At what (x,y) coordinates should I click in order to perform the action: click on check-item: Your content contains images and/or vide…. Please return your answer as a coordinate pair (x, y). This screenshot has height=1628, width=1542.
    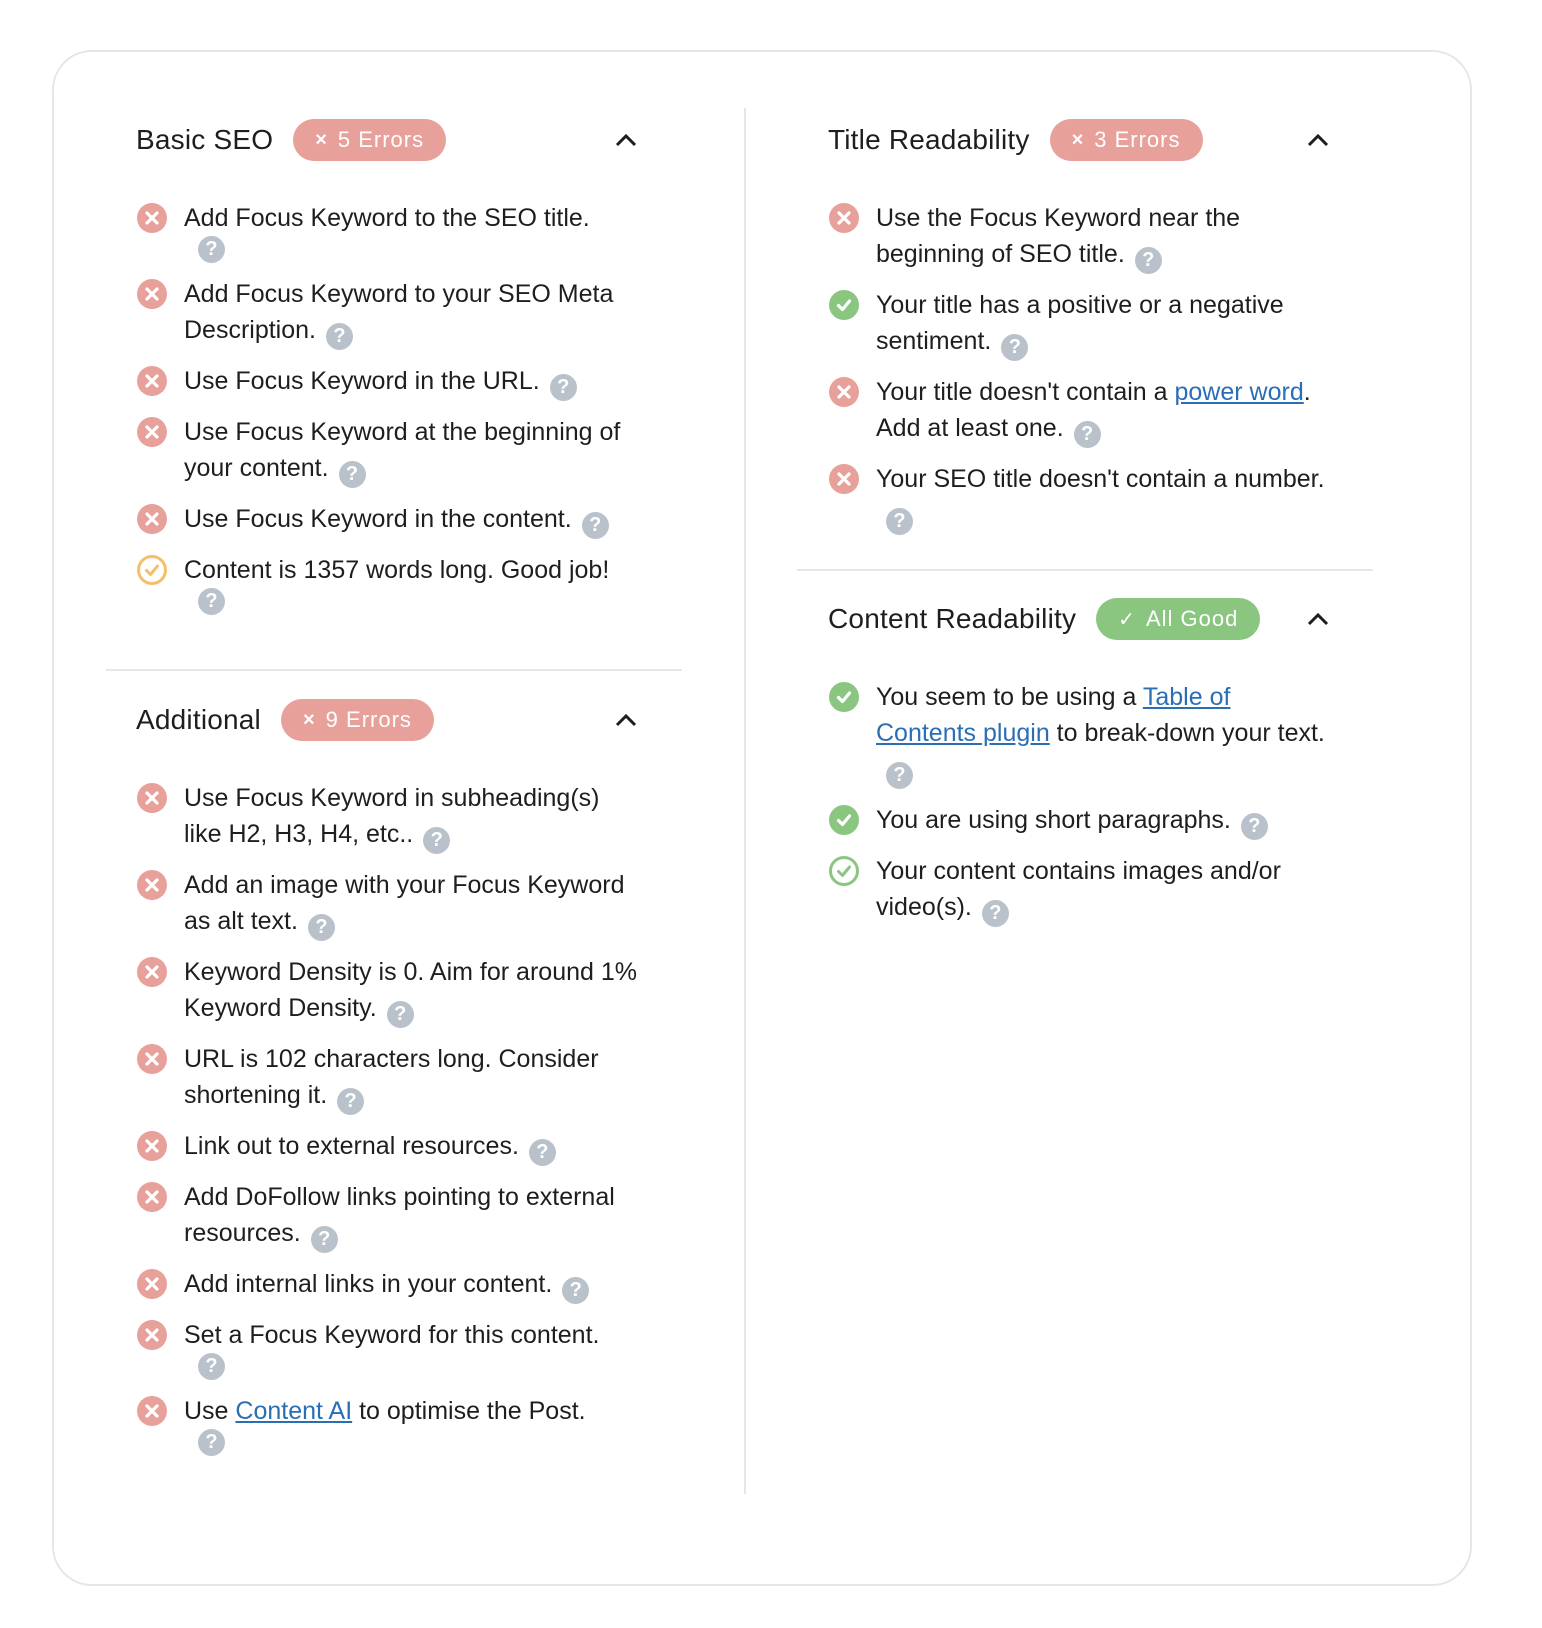
    Looking at the image, I should click on (1081, 890).